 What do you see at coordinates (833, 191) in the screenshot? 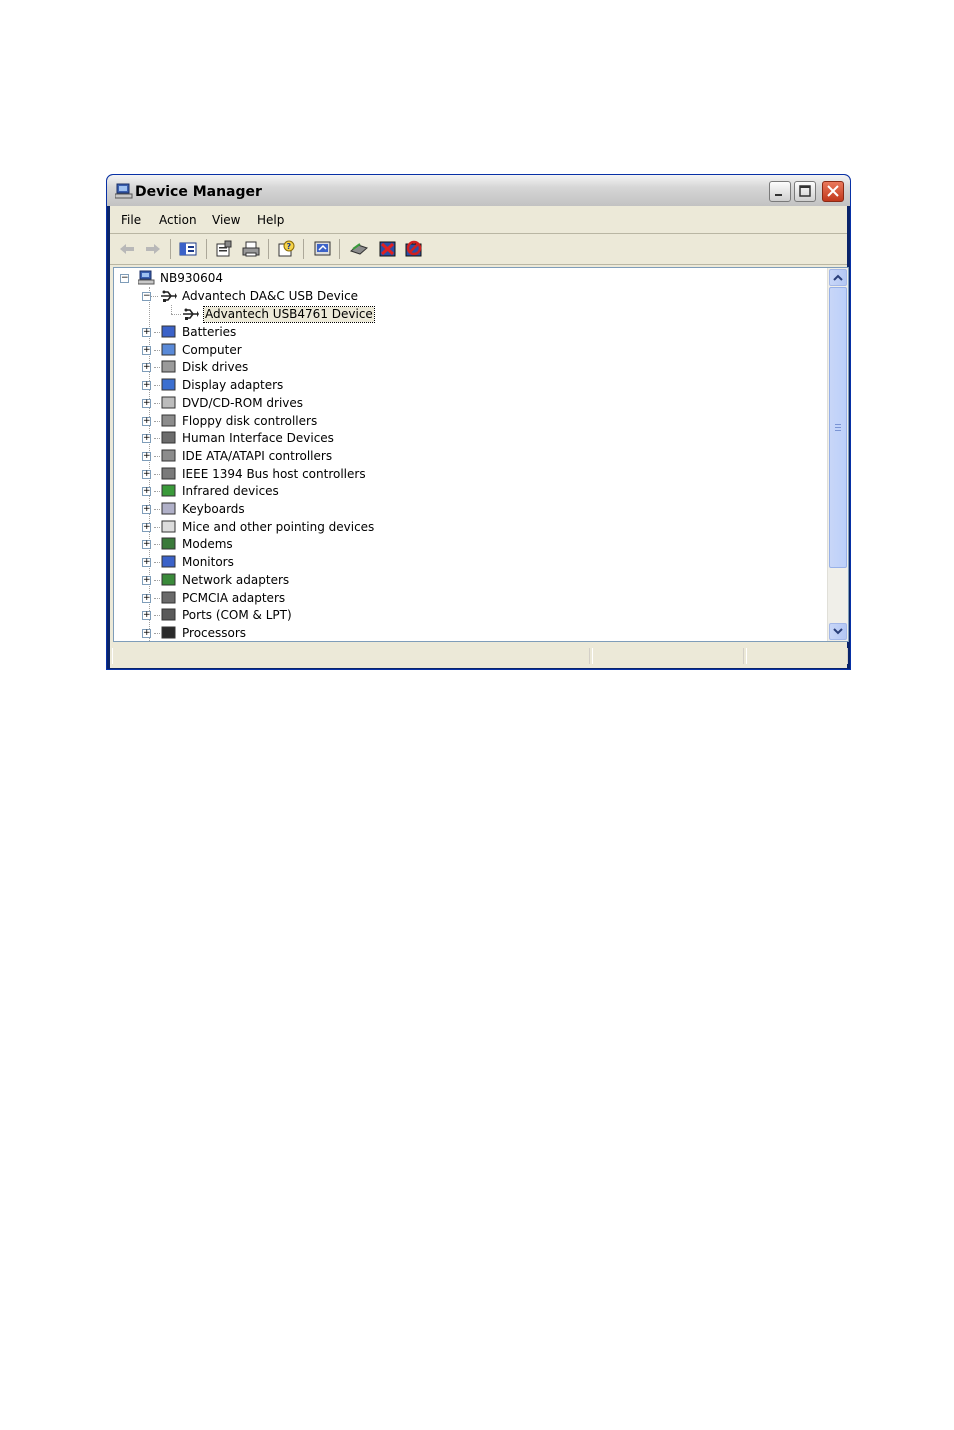
I see `close-button` at bounding box center [833, 191].